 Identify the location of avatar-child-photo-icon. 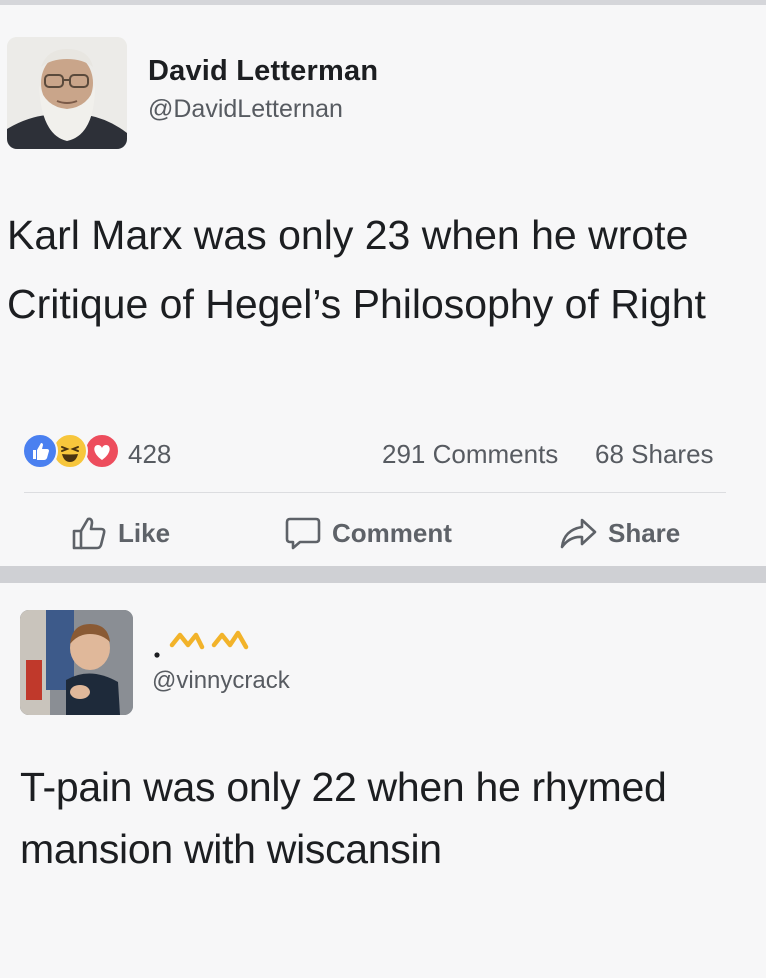
(76, 662).